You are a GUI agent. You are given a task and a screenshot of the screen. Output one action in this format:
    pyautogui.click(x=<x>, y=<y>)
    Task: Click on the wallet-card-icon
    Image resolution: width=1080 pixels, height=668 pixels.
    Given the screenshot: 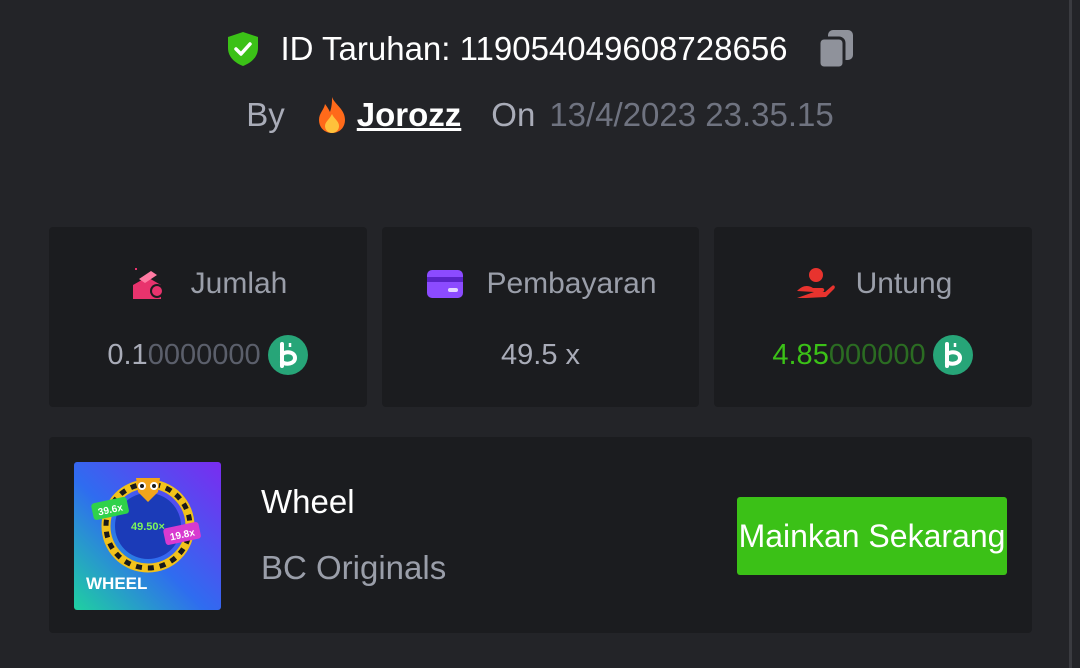 What is the action you would take?
    pyautogui.click(x=445, y=284)
    